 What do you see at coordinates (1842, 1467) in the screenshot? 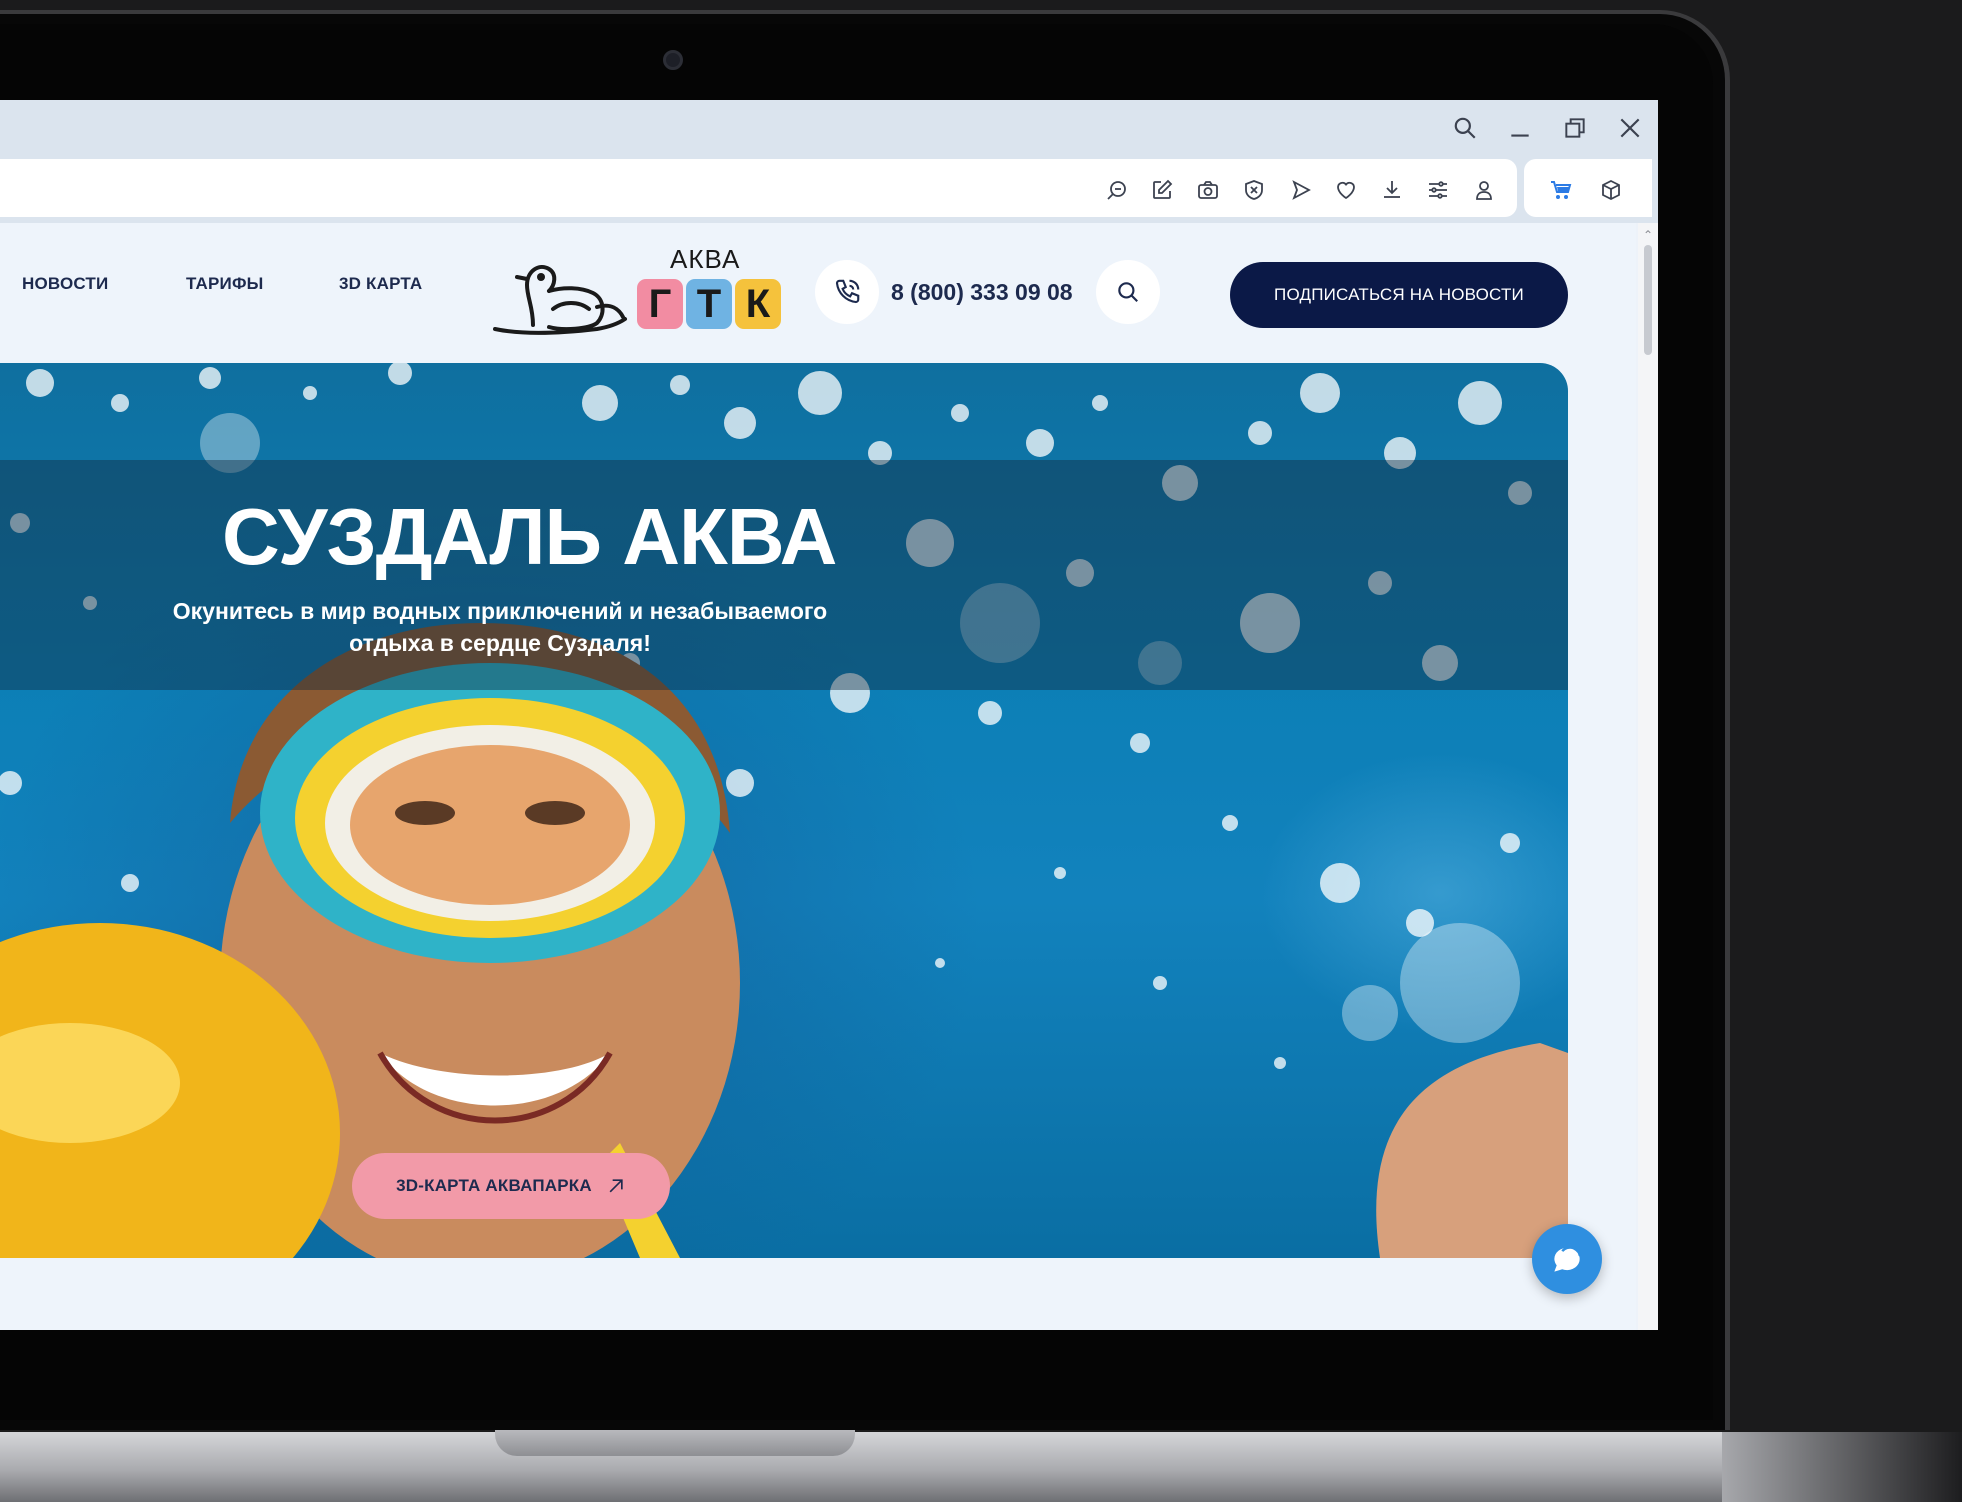
I see `laptop-base-shade` at bounding box center [1842, 1467].